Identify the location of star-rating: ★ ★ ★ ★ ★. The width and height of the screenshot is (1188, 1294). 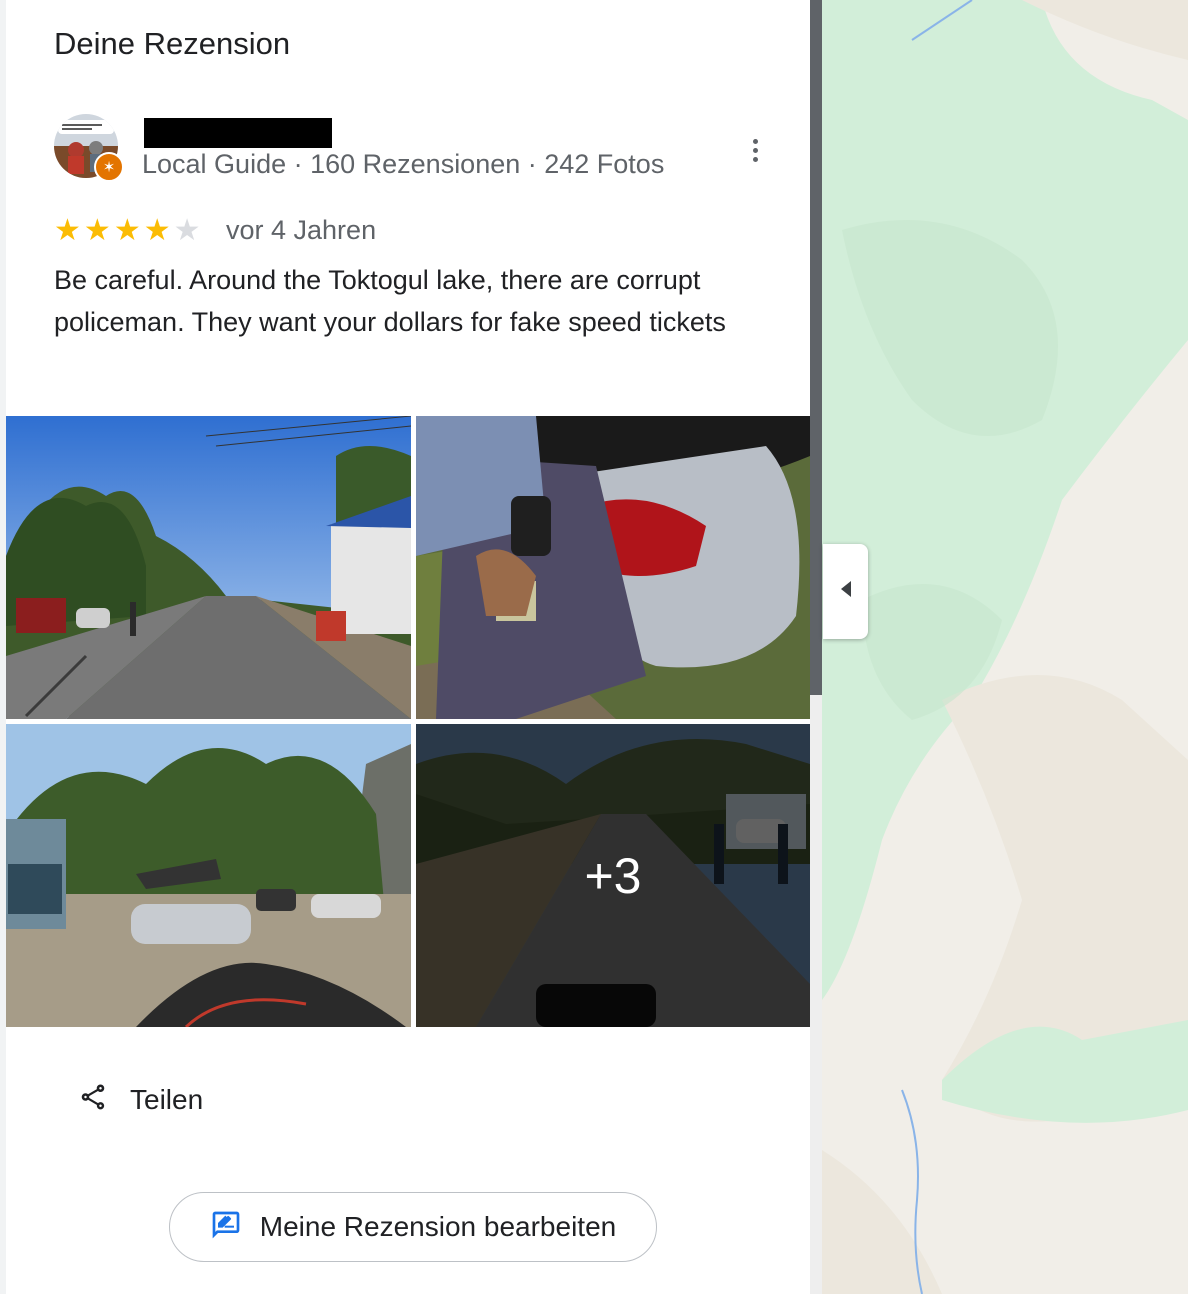
(127, 231).